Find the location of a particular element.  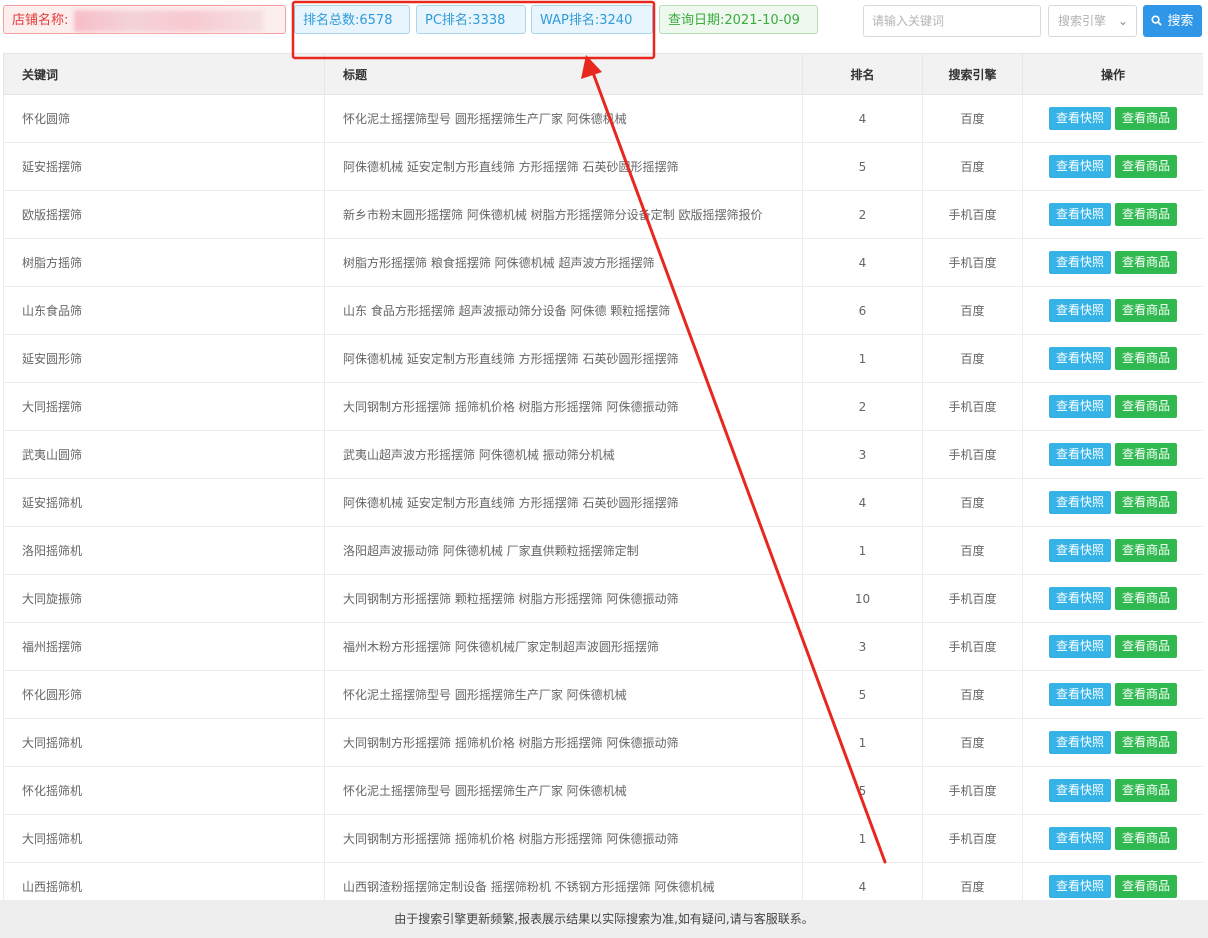

column-header-keyword: 关键词 is located at coordinates (164, 74).